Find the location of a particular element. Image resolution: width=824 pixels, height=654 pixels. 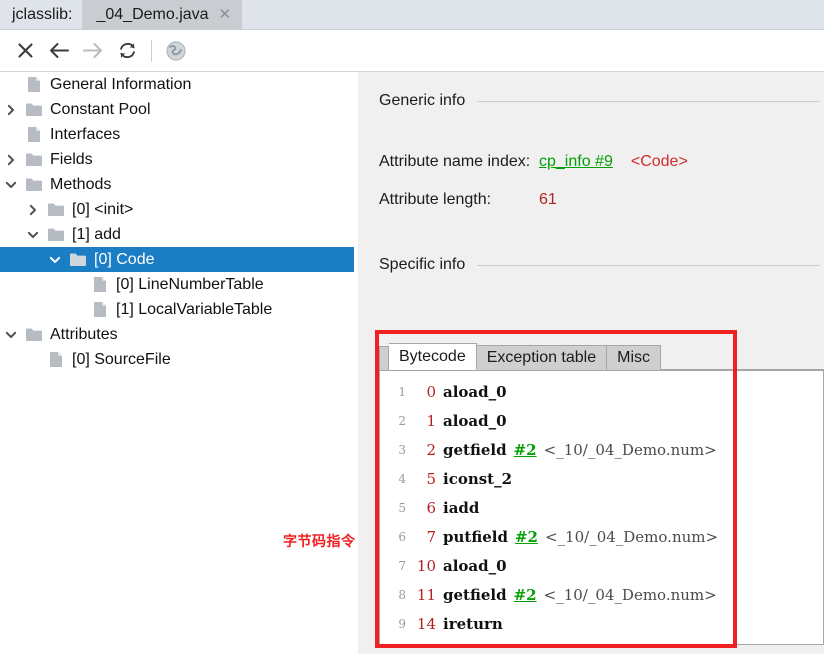

document-tab: _04_Demo.java ✕ is located at coordinates (162, 14).